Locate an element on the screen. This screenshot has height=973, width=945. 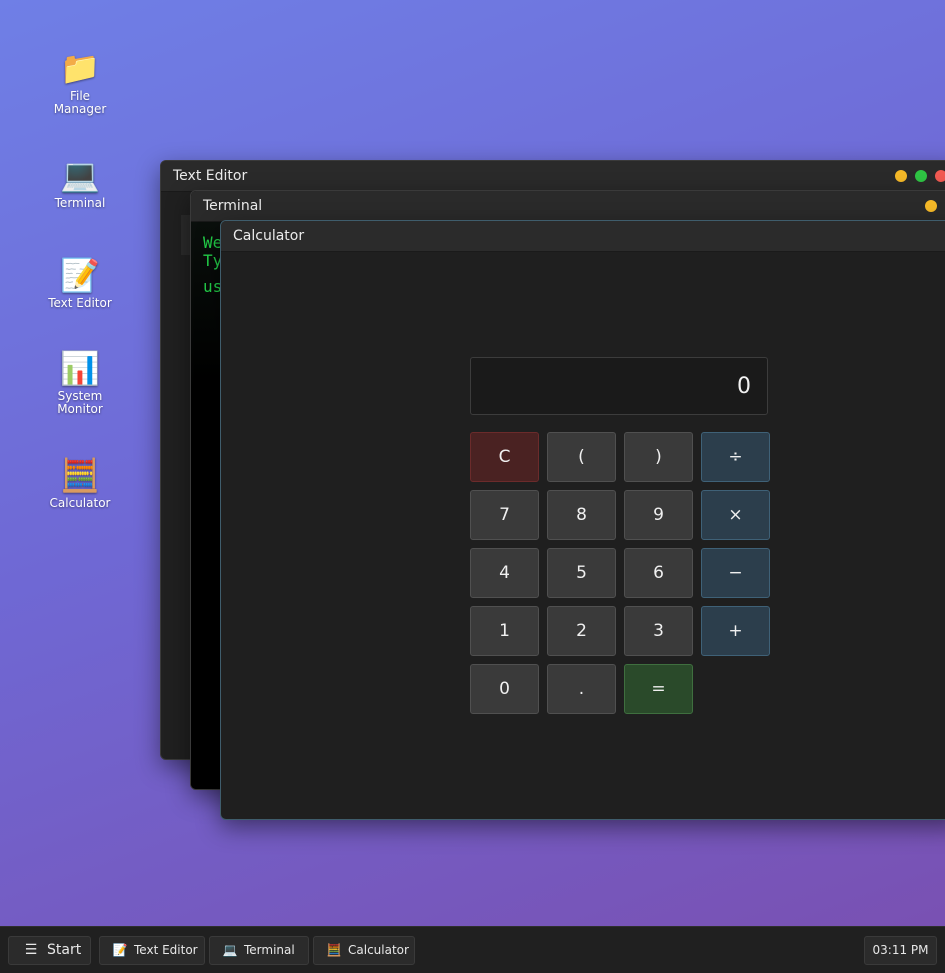
calculator-titlebar: Calculator is located at coordinates (583, 236).